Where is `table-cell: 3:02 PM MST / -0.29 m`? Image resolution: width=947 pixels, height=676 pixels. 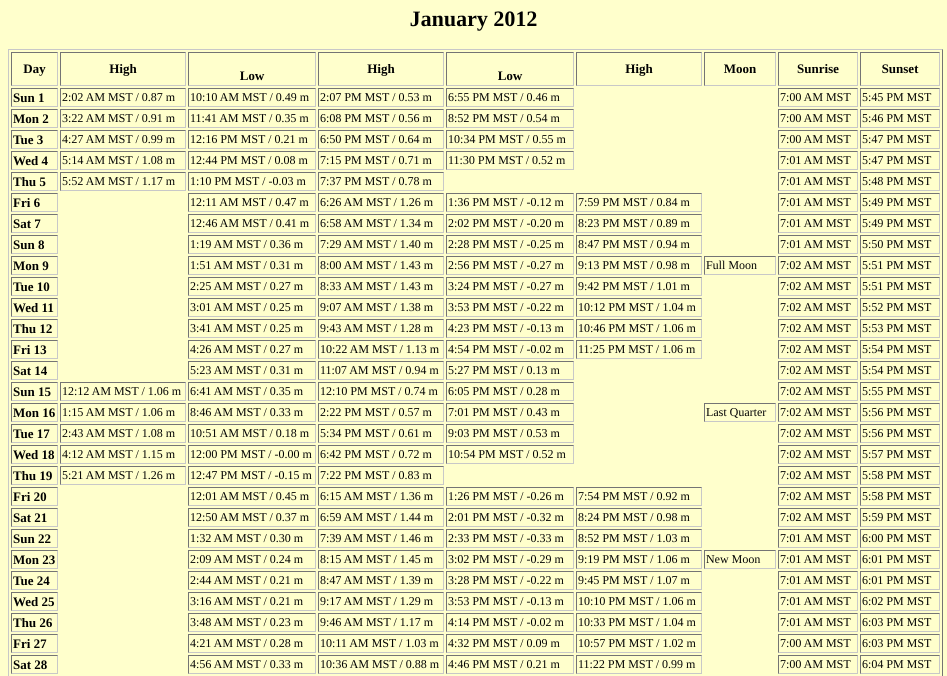
table-cell: 3:02 PM MST / -0.29 m is located at coordinates (510, 559).